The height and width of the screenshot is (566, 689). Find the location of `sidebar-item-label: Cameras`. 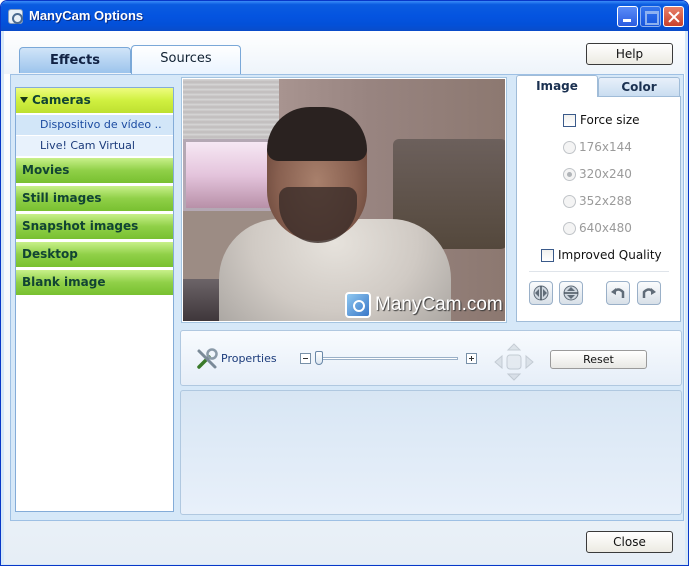

sidebar-item-label: Cameras is located at coordinates (61, 100).